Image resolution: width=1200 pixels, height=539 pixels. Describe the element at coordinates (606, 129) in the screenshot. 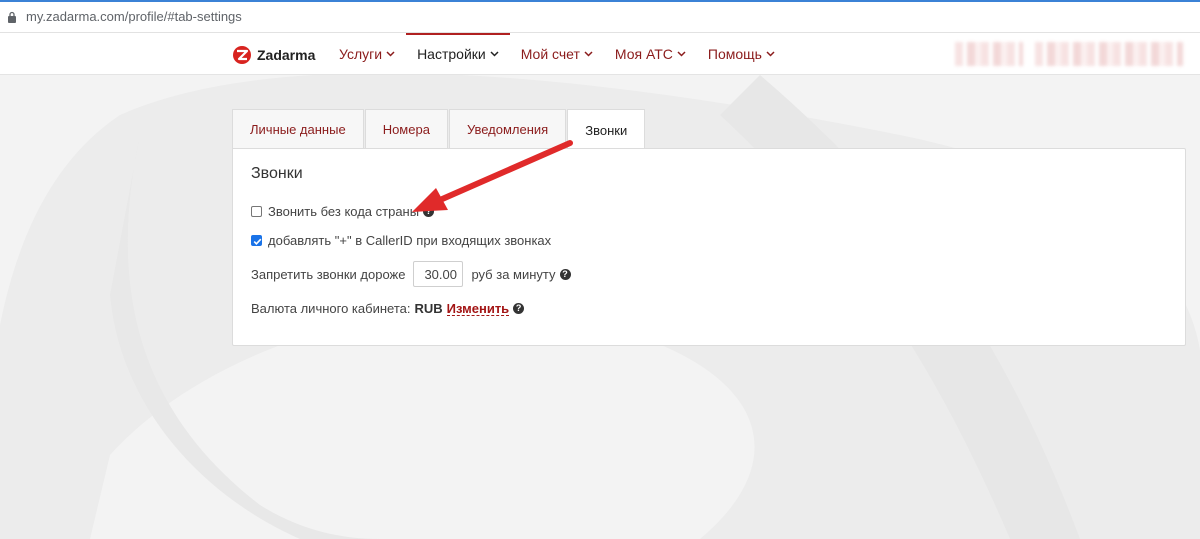

I see `tab-calls: Звонки` at that location.